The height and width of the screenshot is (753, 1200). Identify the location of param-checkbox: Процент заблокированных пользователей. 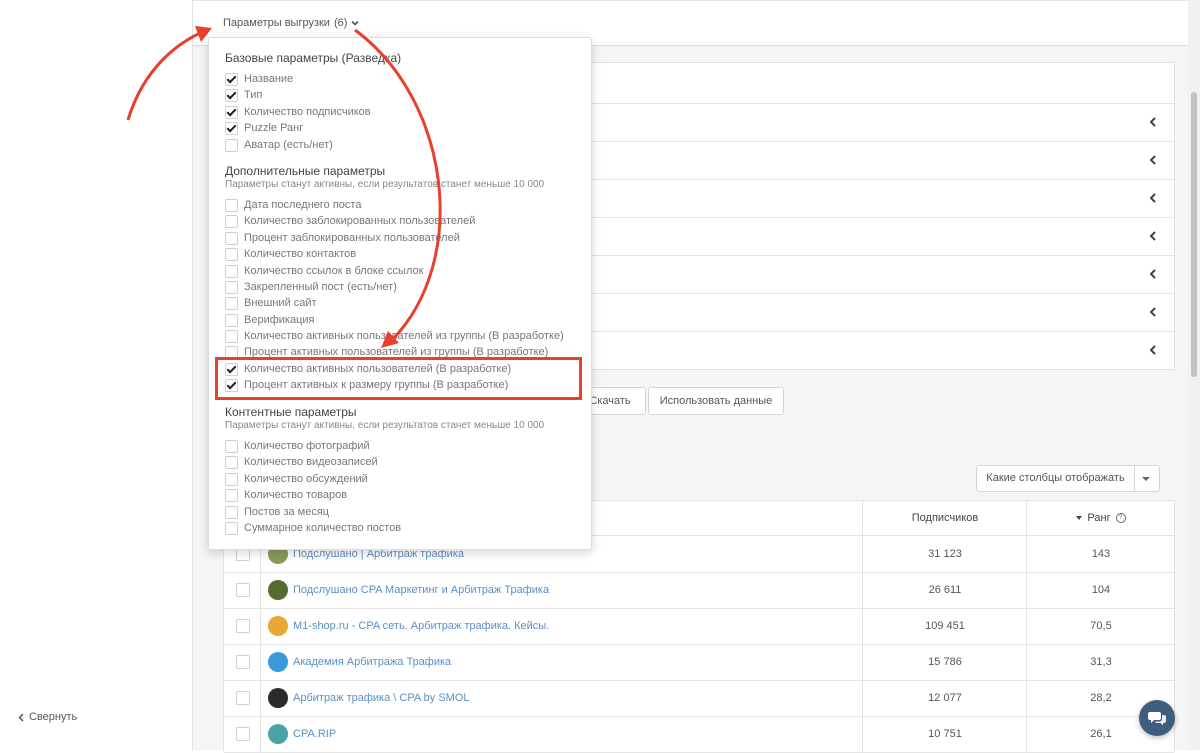
(342, 238).